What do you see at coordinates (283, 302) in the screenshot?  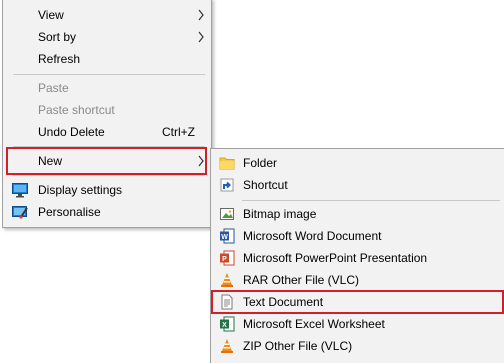 I see `submenu-item-text-document-label: Text Document` at bounding box center [283, 302].